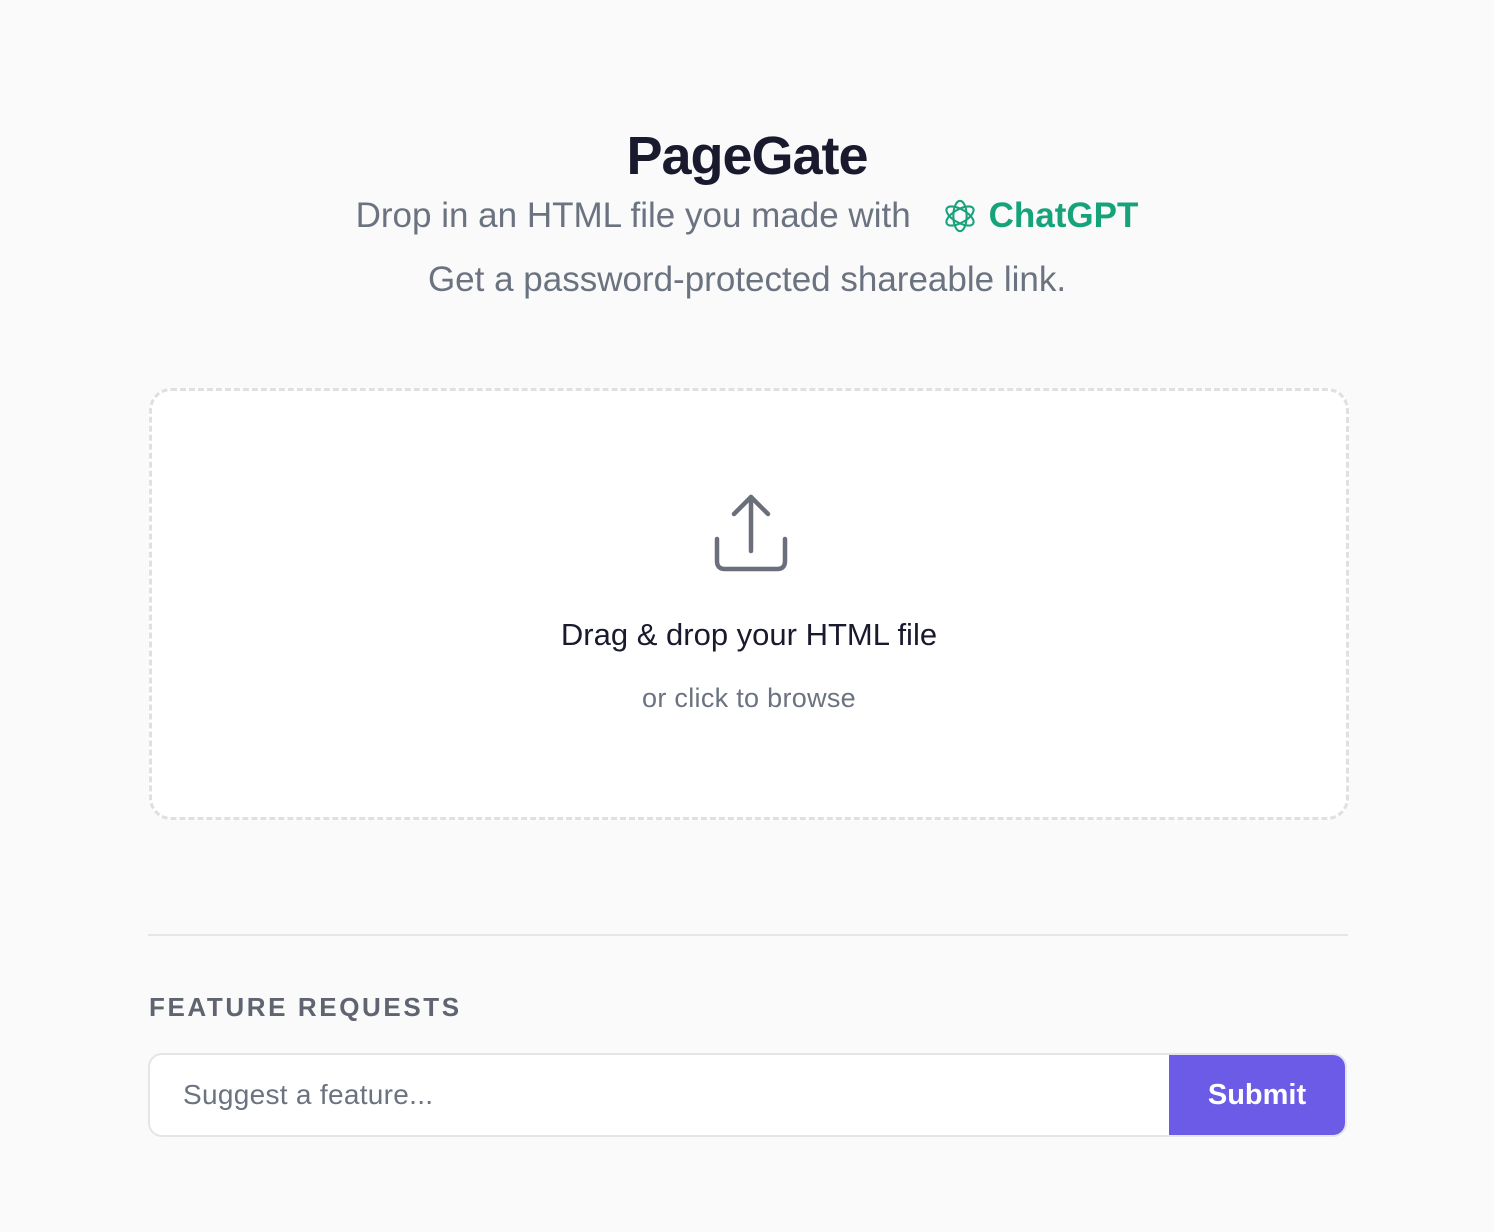  What do you see at coordinates (749, 634) in the screenshot?
I see `dropzone-title: Drag & drop your HTML file` at bounding box center [749, 634].